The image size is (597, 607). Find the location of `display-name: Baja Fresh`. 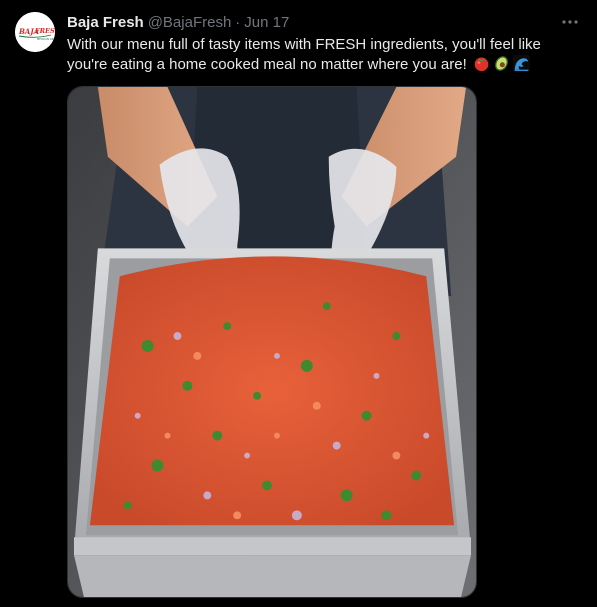

display-name: Baja Fresh is located at coordinates (105, 23).